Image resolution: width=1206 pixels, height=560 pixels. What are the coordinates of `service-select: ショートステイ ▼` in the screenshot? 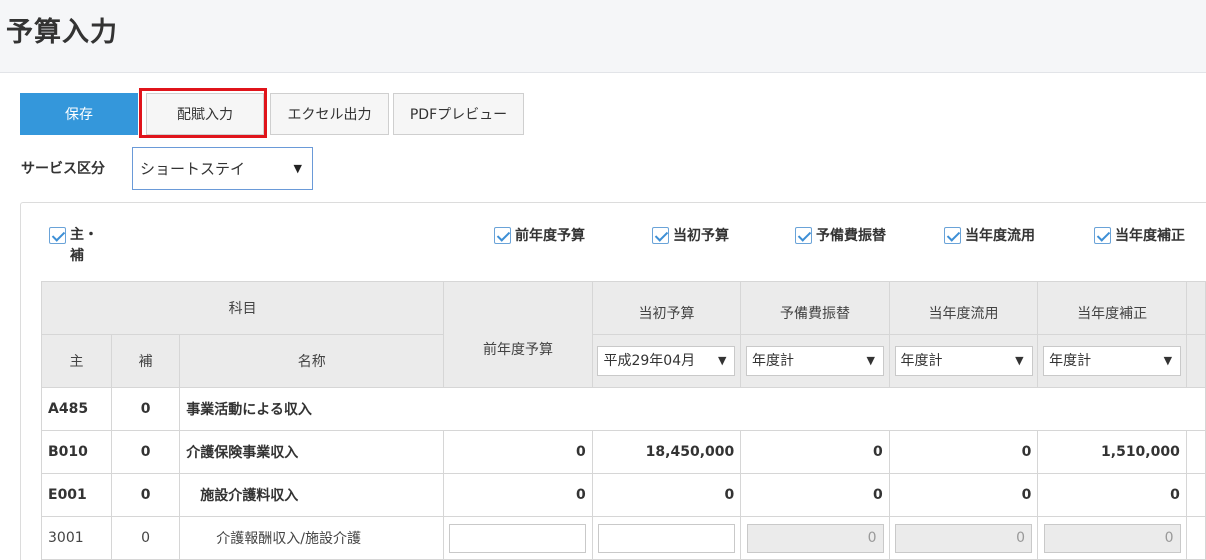 It's located at (222, 168).